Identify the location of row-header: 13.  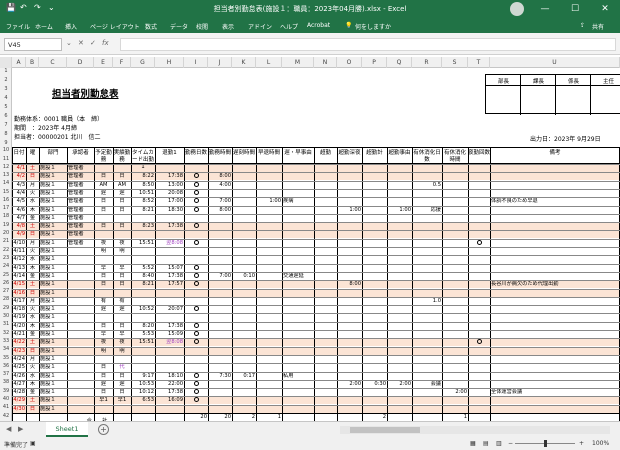
(6, 175).